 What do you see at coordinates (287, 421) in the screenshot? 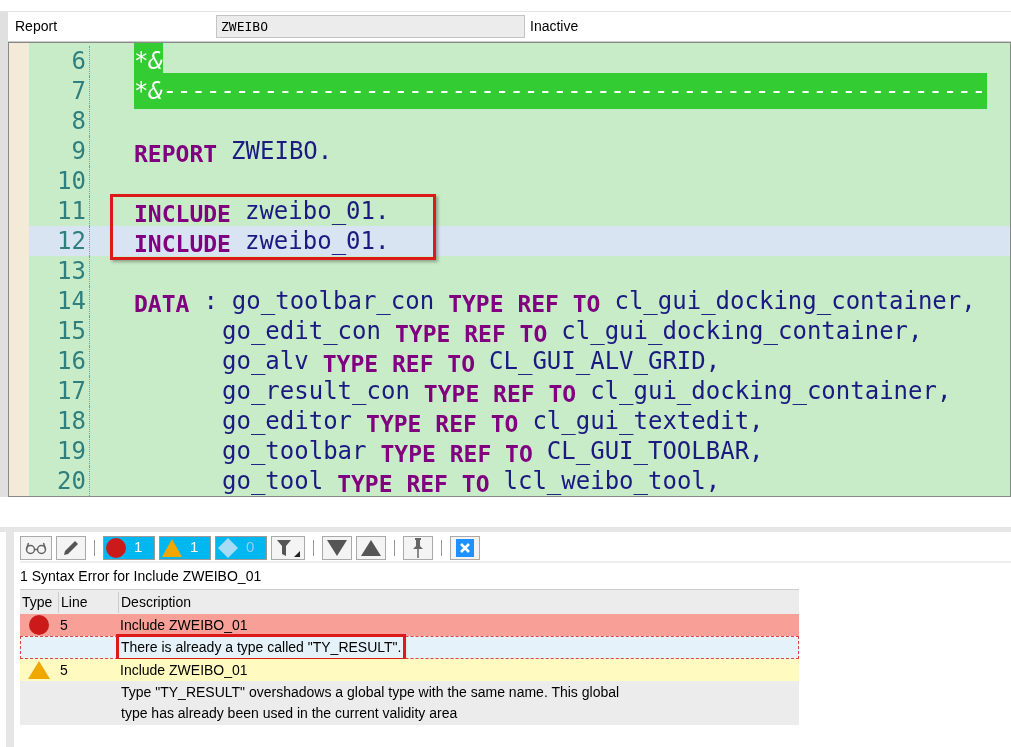
I see `code-identifier: go_editor` at bounding box center [287, 421].